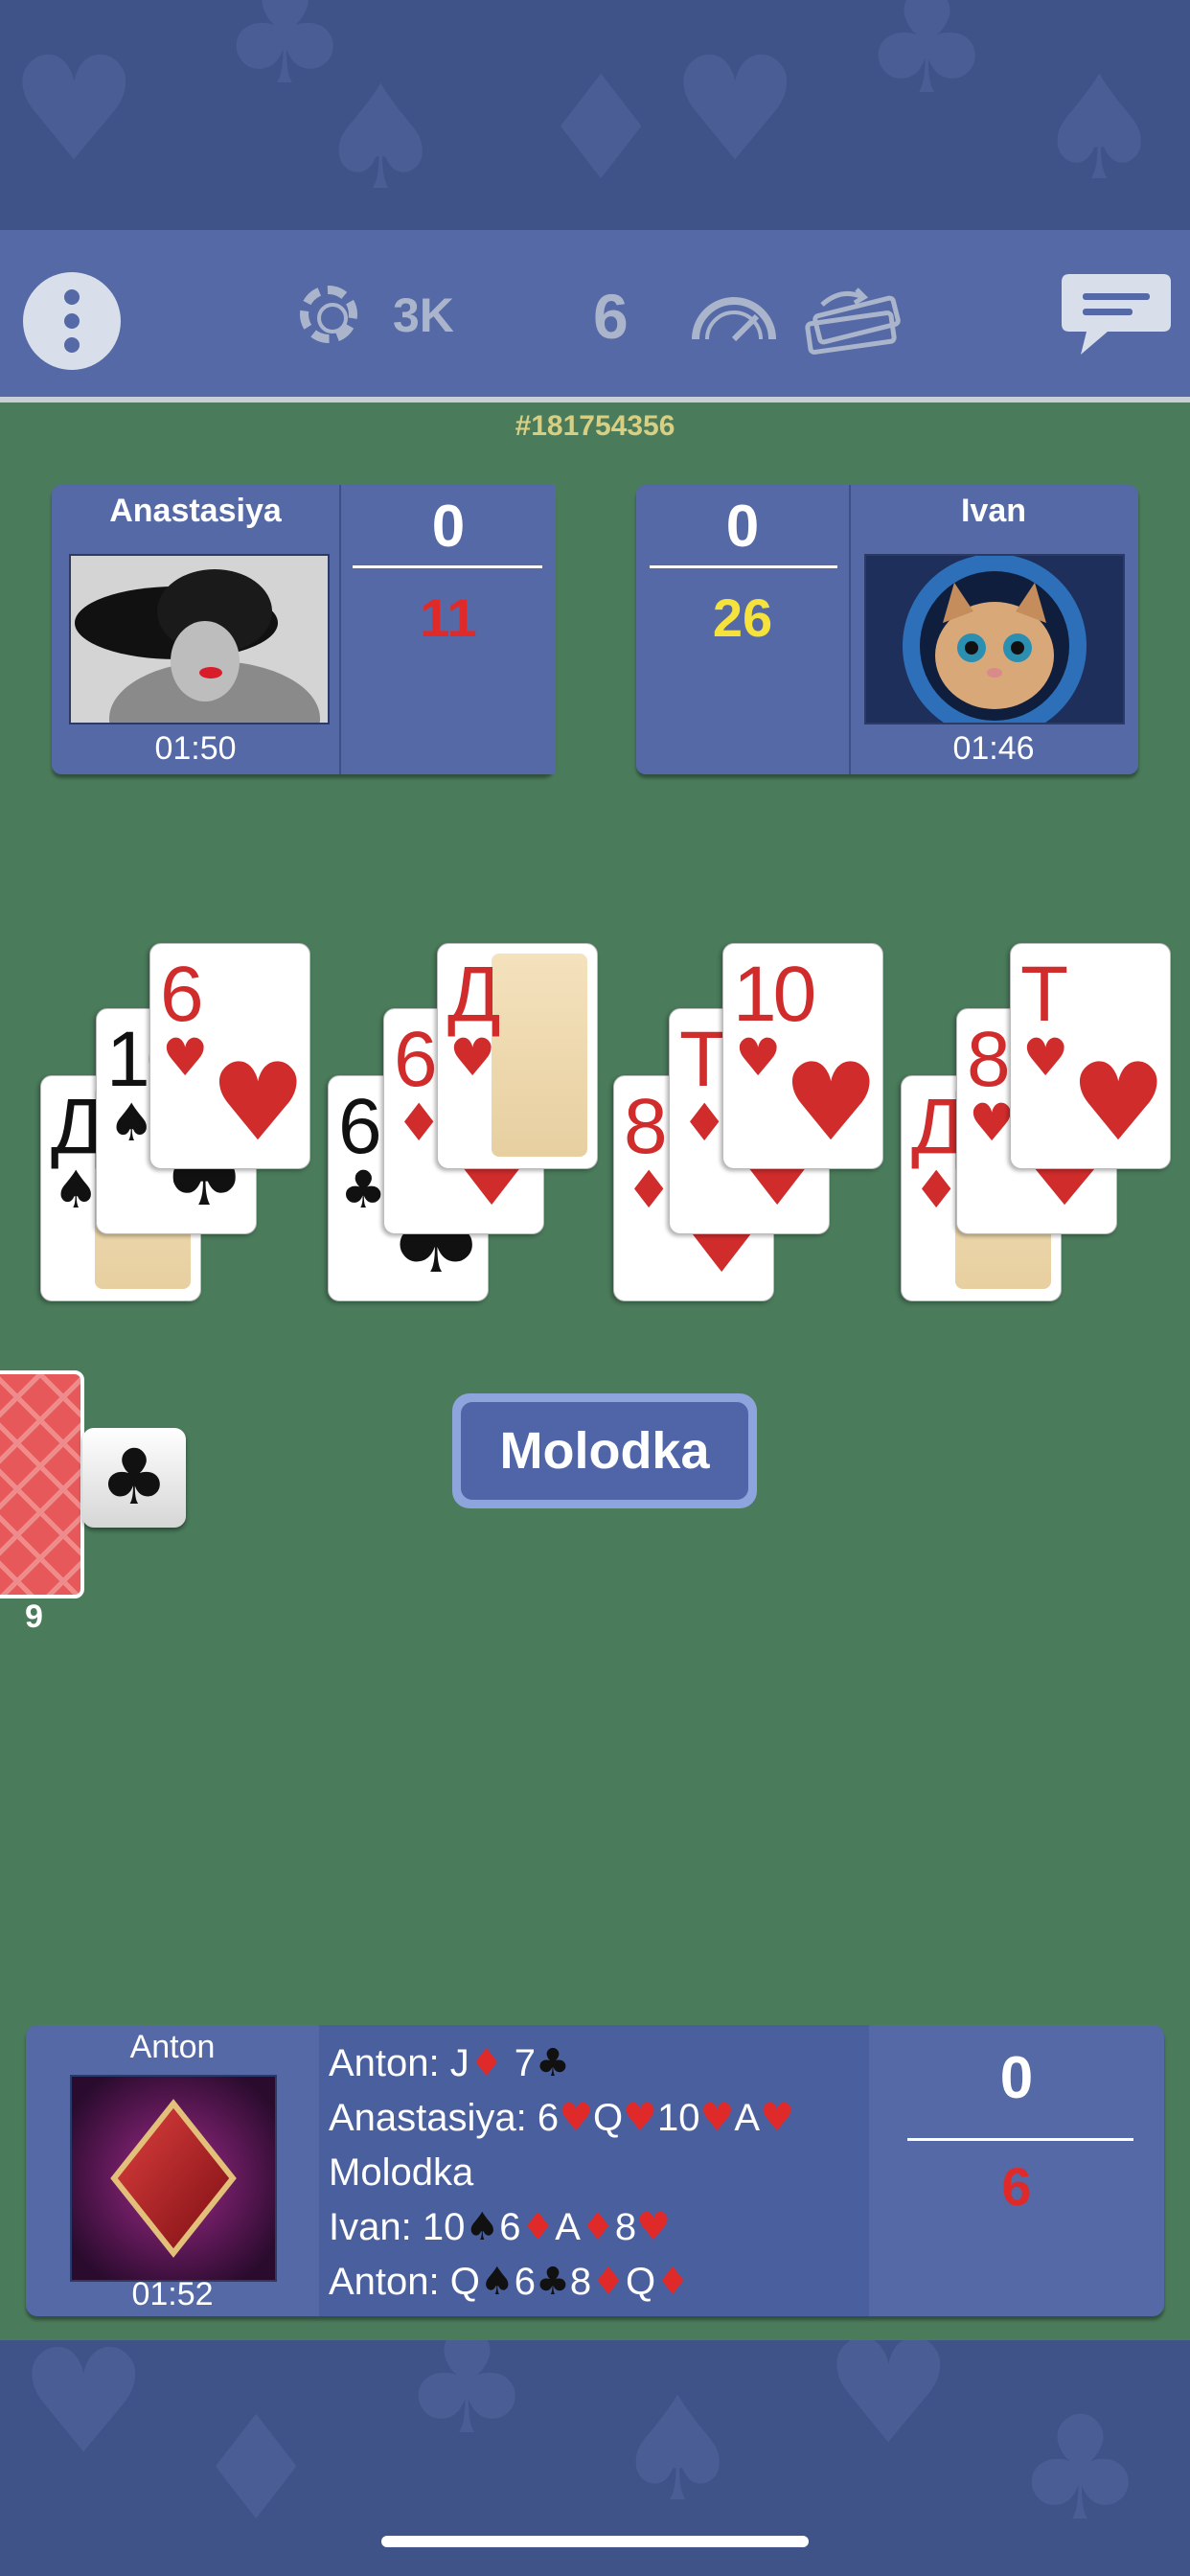  I want to click on playing-card: Д ♥, so click(517, 1056).